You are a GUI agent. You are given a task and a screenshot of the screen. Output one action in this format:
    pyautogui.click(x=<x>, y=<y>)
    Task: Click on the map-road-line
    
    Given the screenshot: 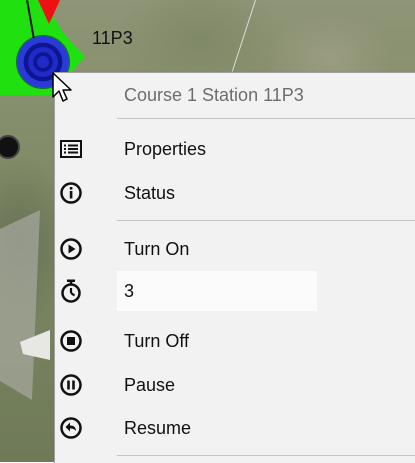 What is the action you would take?
    pyautogui.click(x=243, y=36)
    